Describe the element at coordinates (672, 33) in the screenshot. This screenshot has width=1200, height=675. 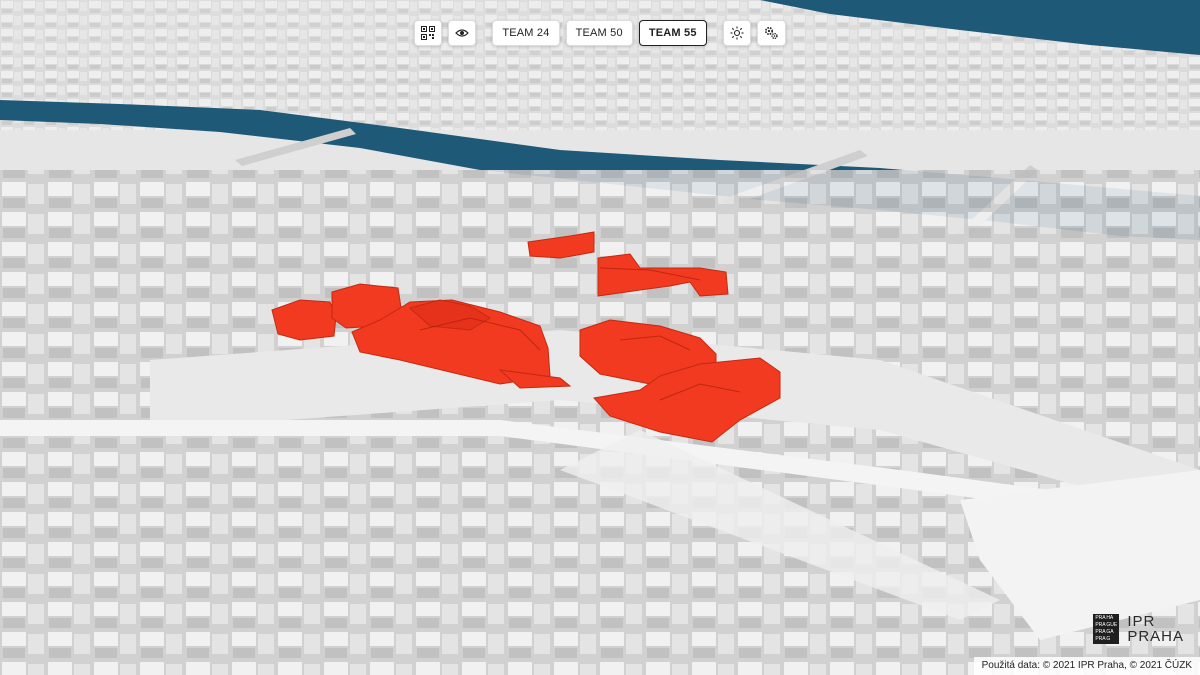
I see `team-55-button: TEAM 55` at that location.